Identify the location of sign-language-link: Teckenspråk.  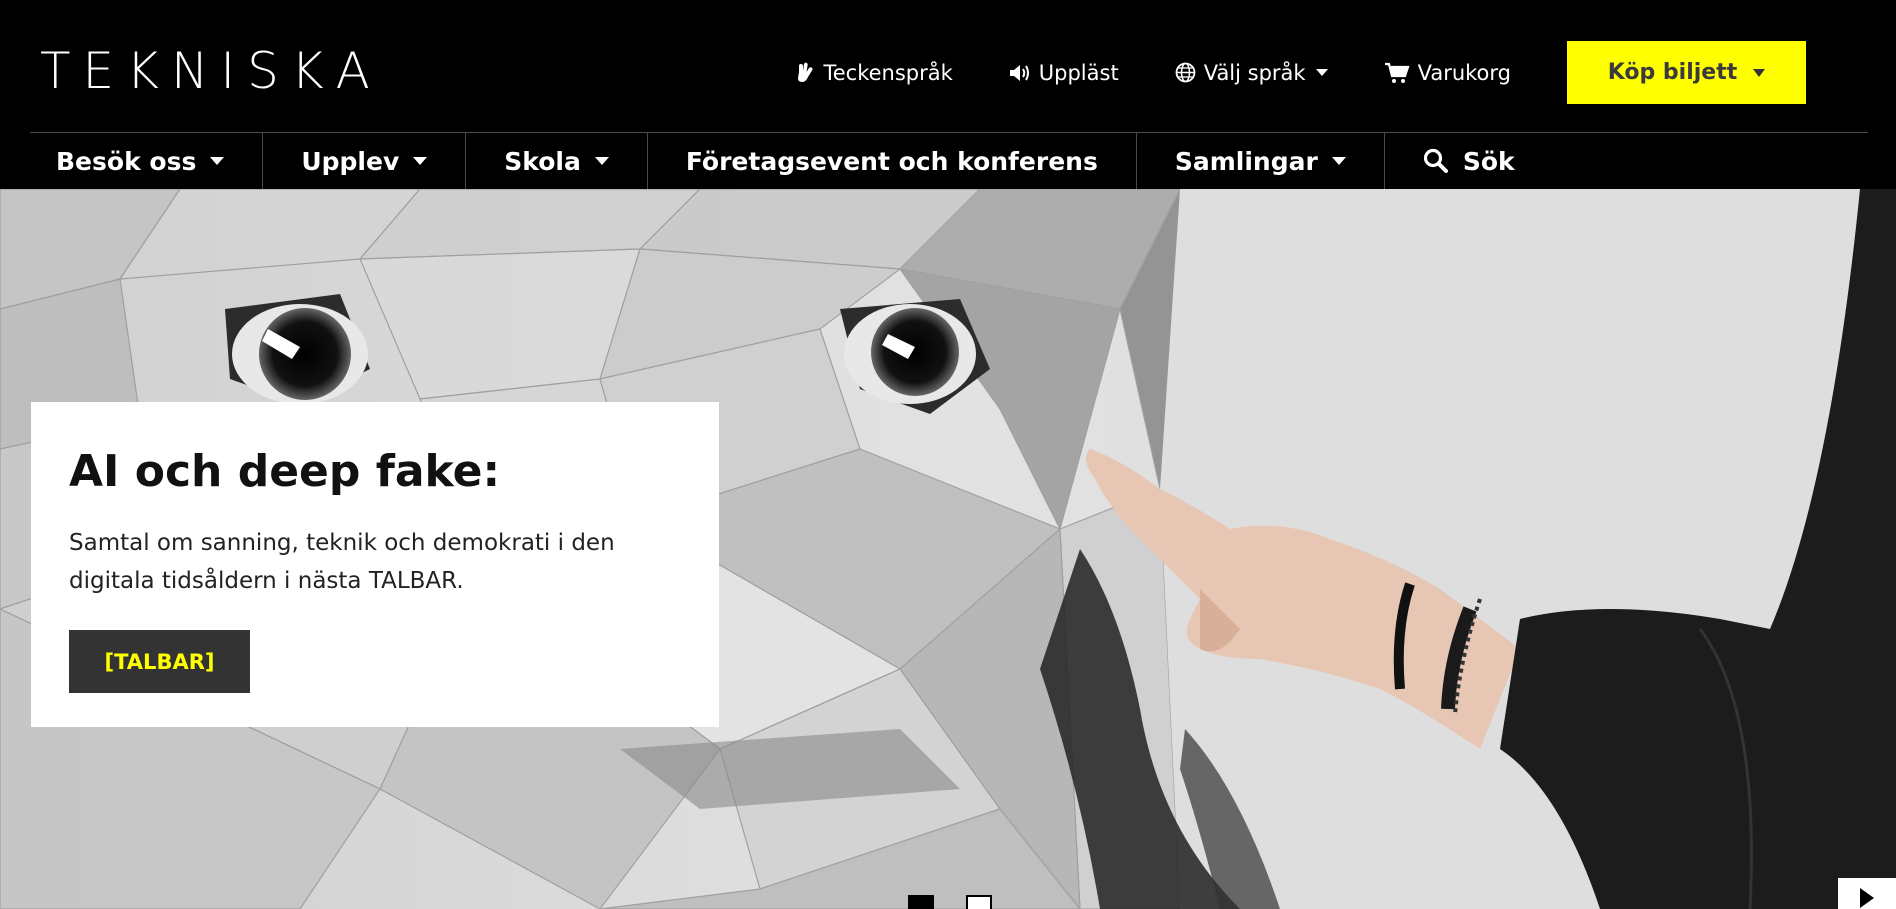
(874, 72).